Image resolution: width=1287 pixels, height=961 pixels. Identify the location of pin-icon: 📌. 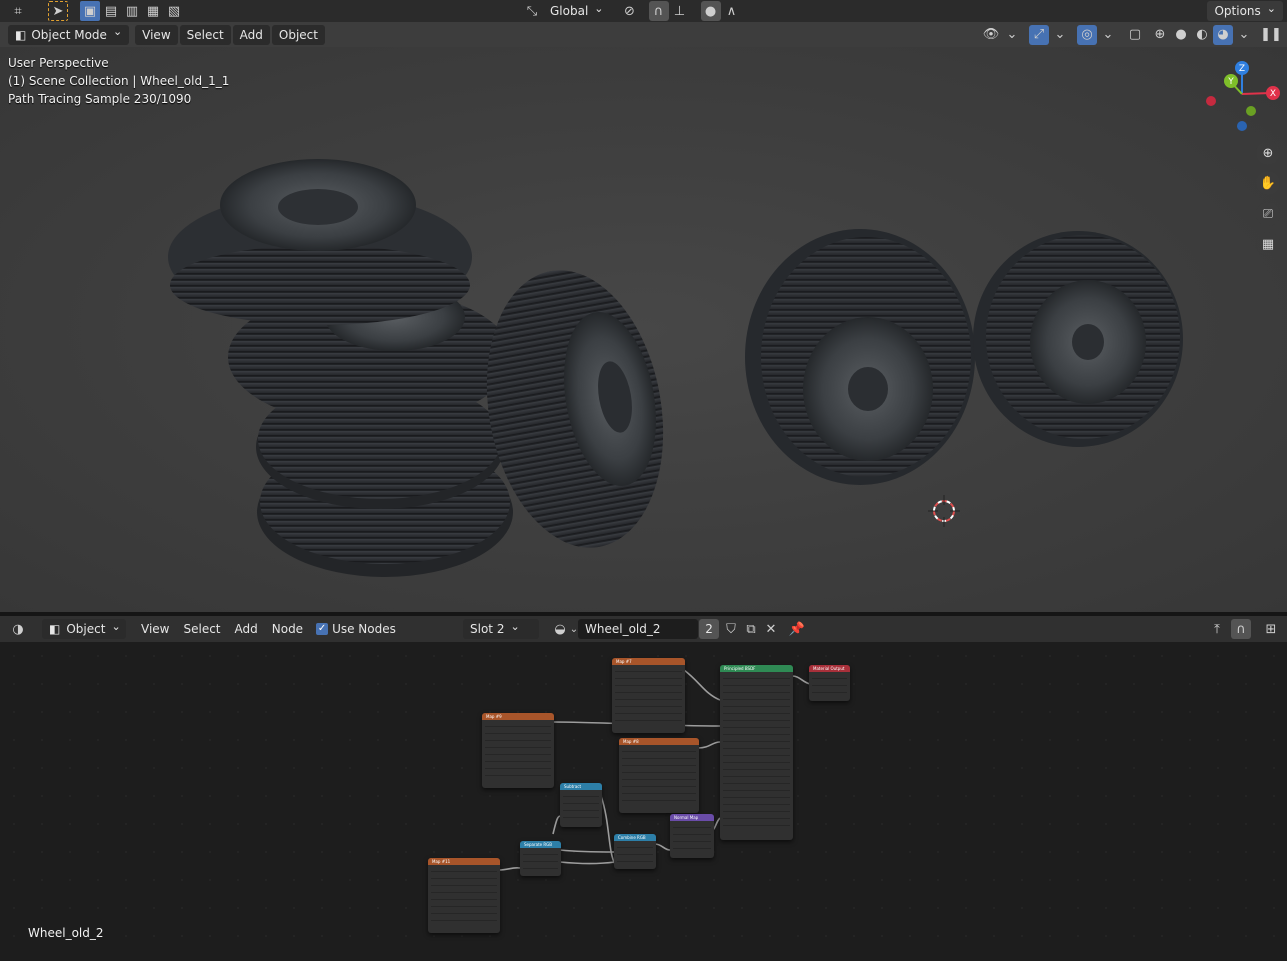
(797, 629).